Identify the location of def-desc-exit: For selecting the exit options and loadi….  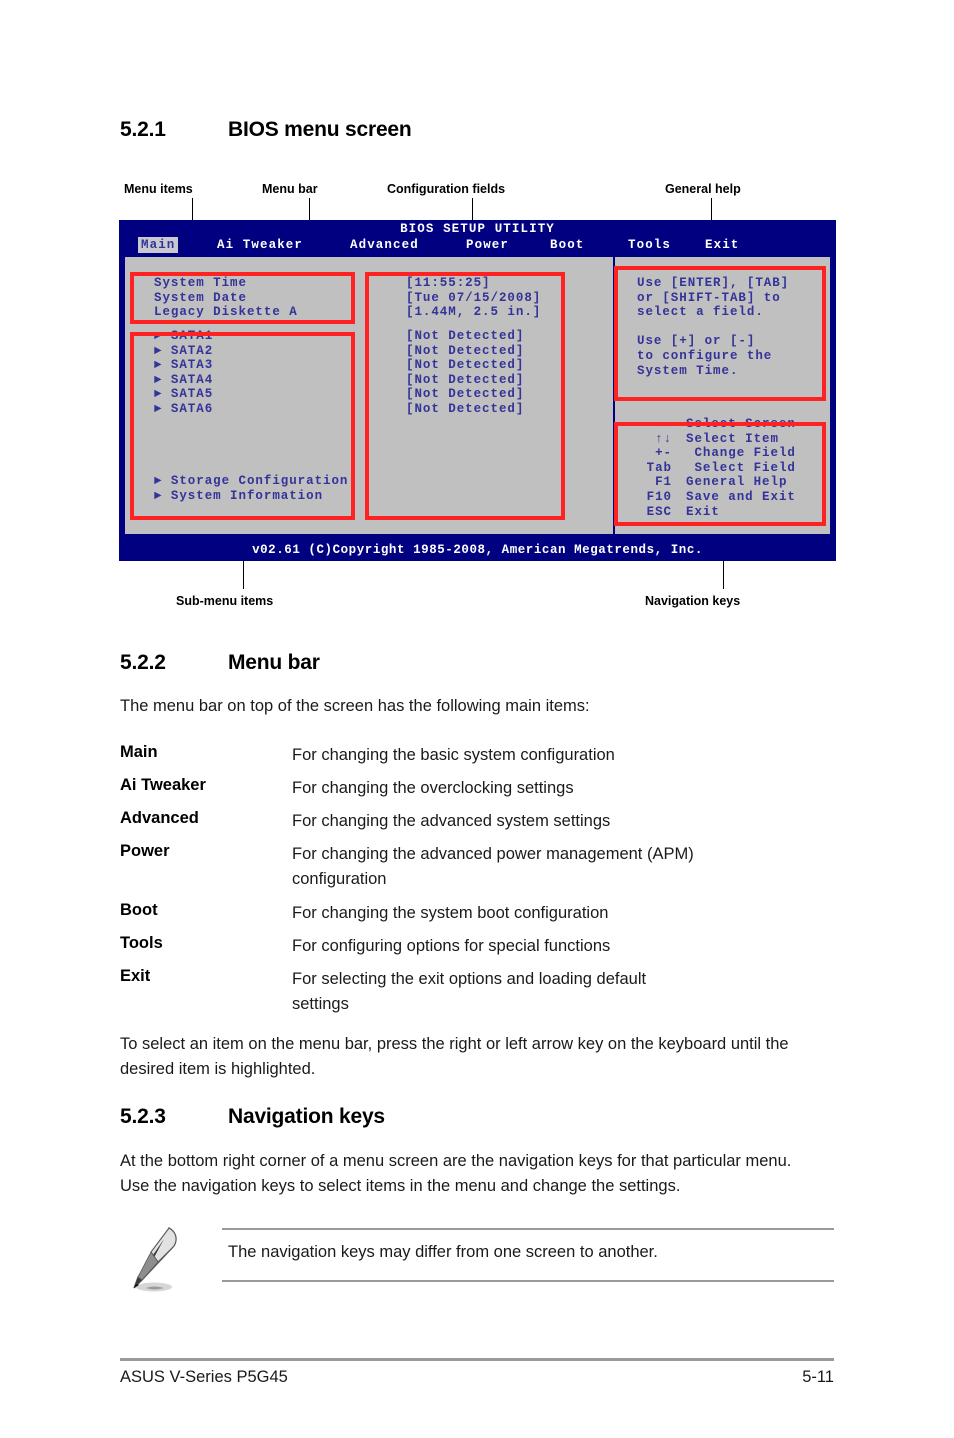
(469, 991).